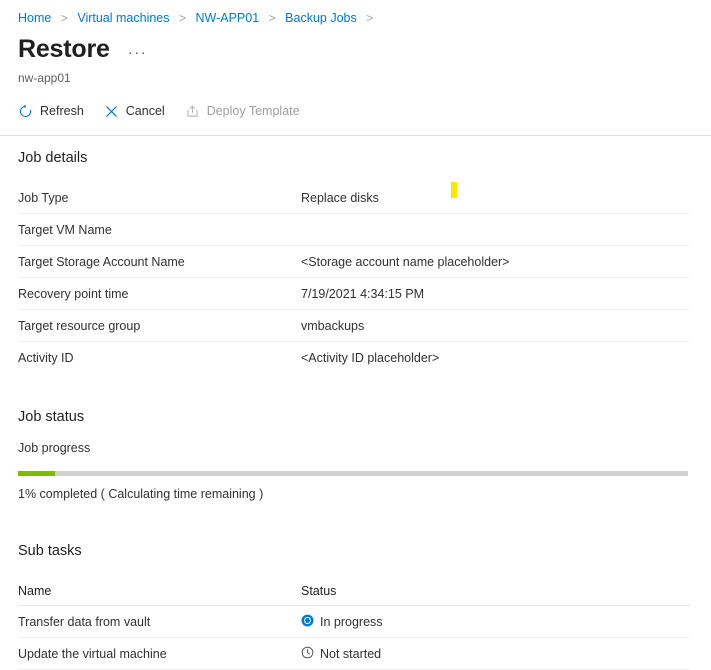 Image resolution: width=711 pixels, height=670 pixels. I want to click on job-progress-bar, so click(353, 473).